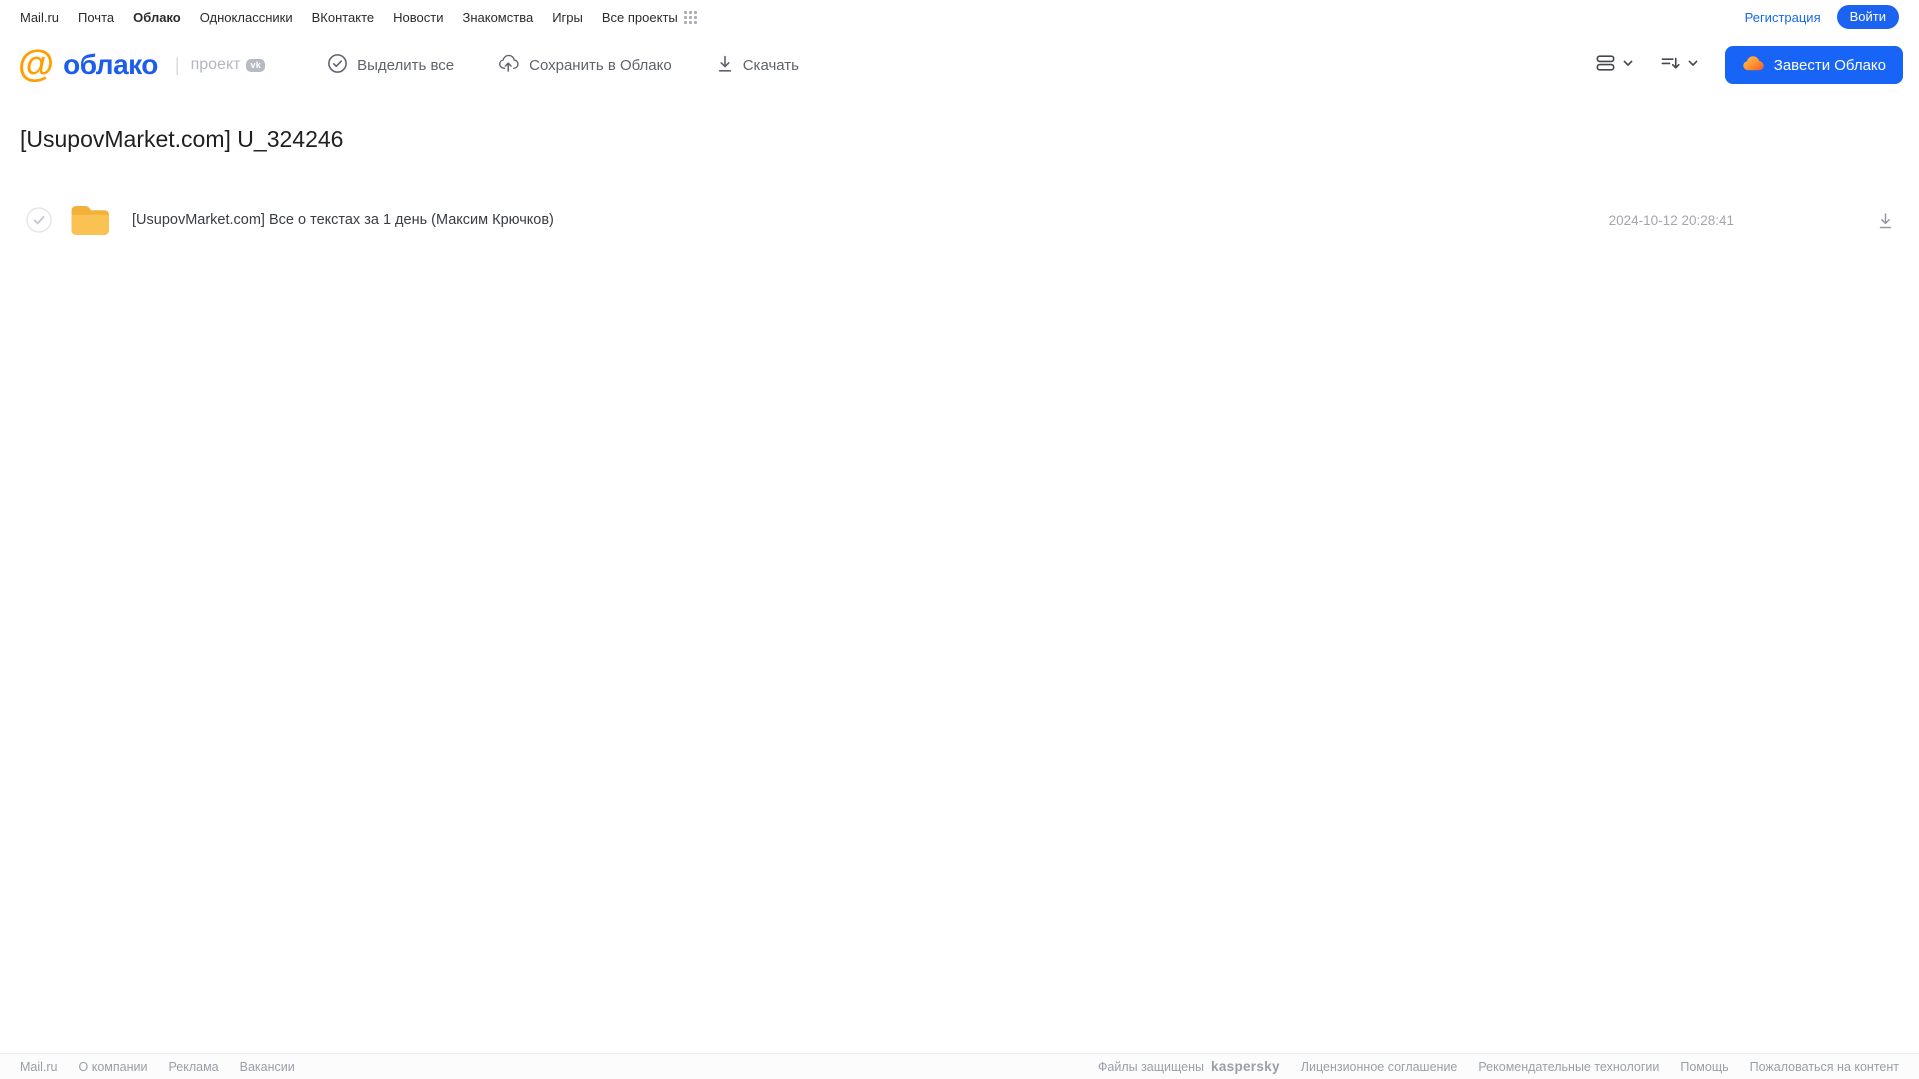 This screenshot has height=1079, width=1919. I want to click on nav-link-odnoklassniki: Одноклассники, so click(246, 17).